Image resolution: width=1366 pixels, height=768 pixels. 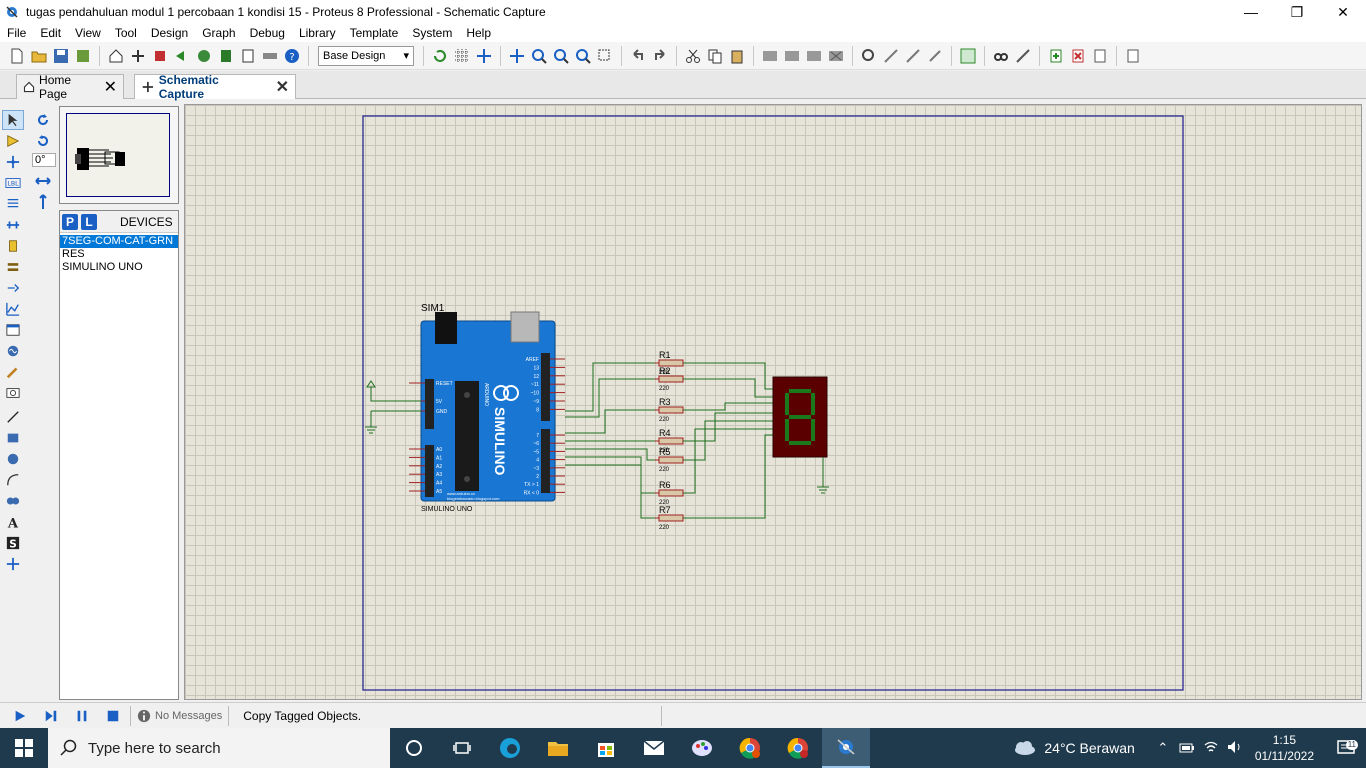 What do you see at coordinates (583, 56) in the screenshot?
I see `zoom-all-icon` at bounding box center [583, 56].